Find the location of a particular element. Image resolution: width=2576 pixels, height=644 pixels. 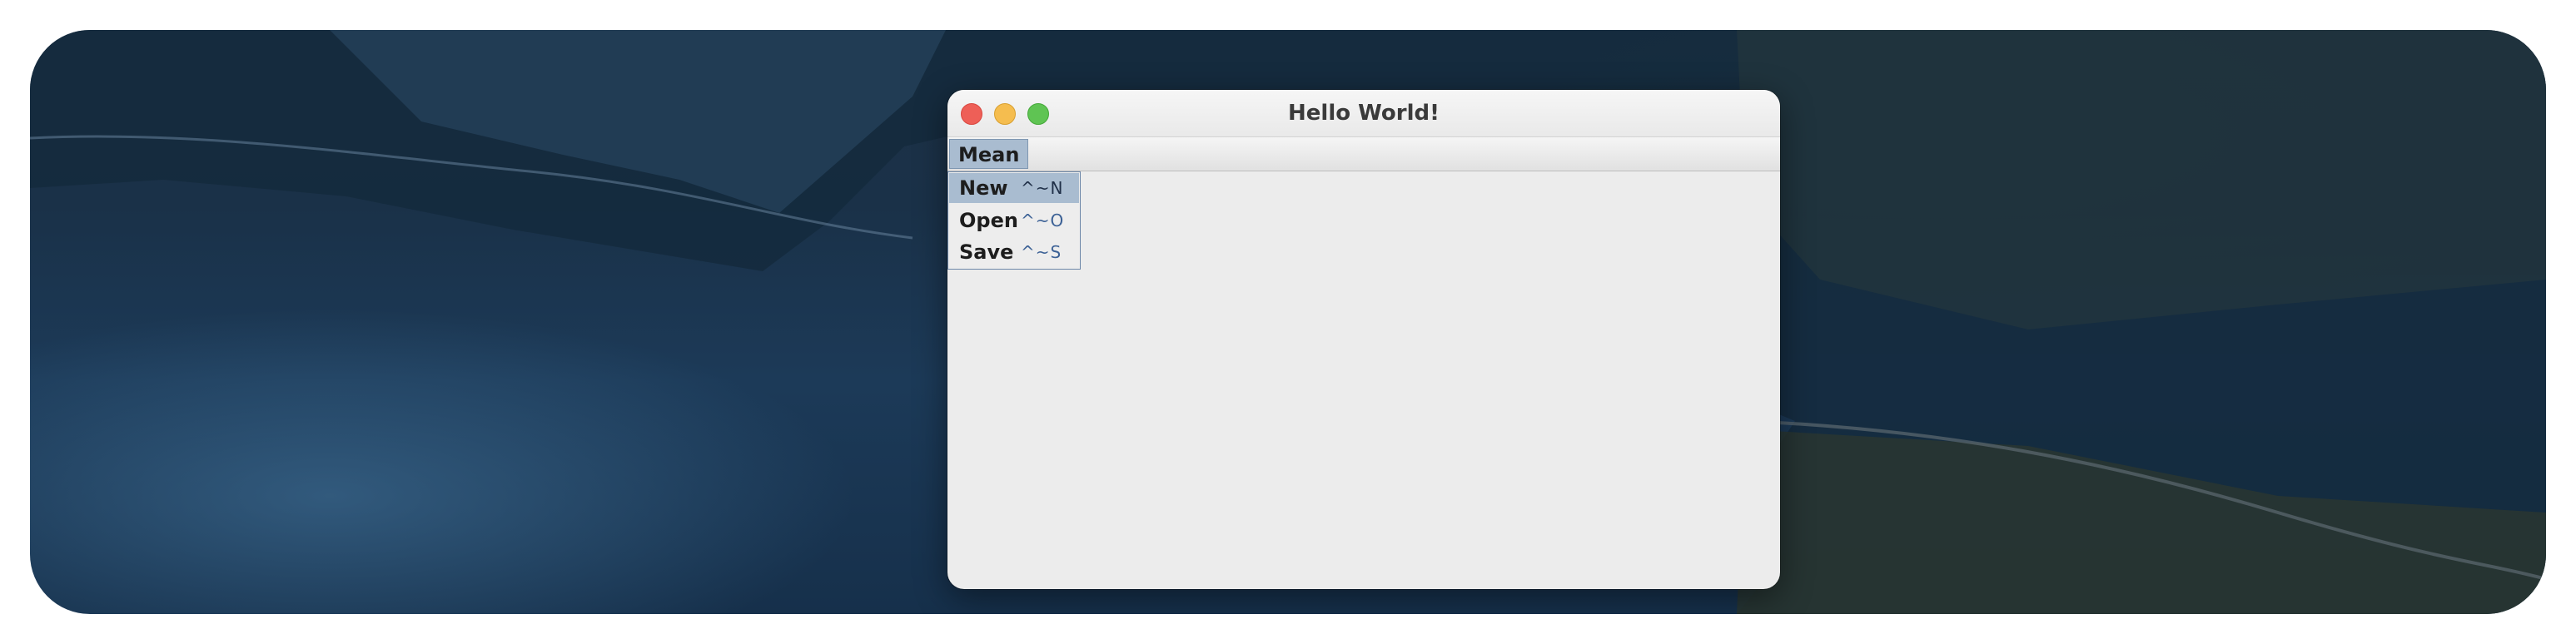

menu-mean: Mean is located at coordinates (989, 154).